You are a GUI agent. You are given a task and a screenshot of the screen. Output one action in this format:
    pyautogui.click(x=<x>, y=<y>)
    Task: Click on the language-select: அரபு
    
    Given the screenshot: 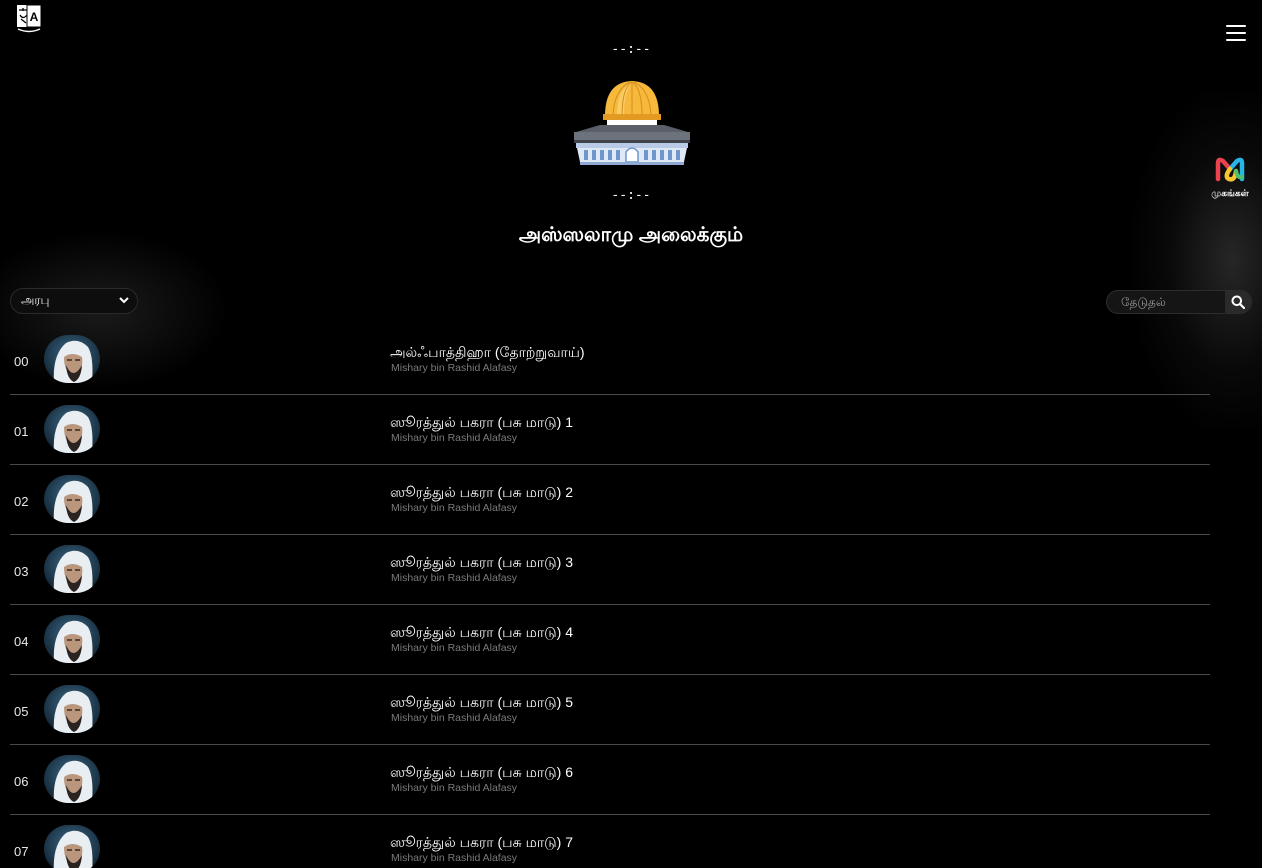 What is the action you would take?
    pyautogui.click(x=74, y=301)
    